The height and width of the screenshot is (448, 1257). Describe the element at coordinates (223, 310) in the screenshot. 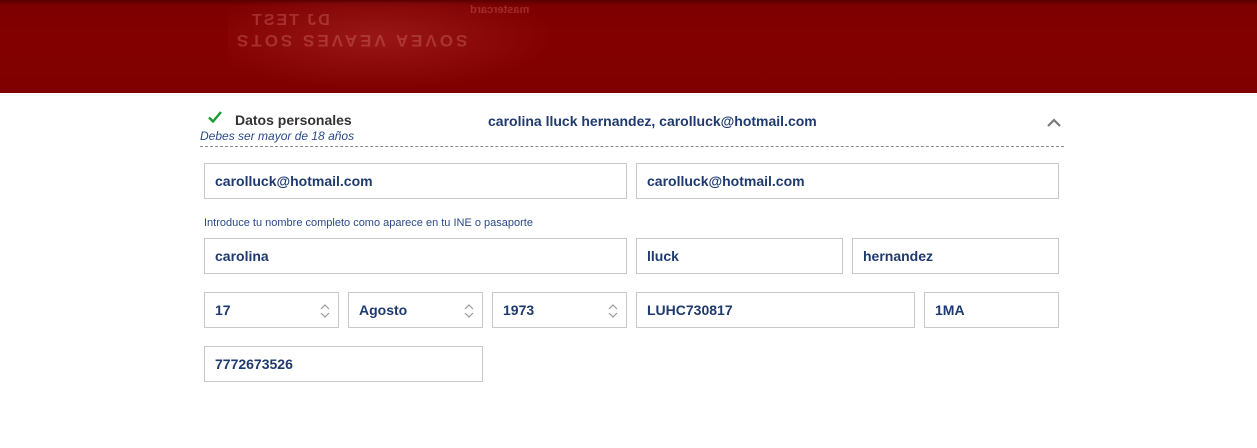

I see `birth-day-value: 17` at that location.